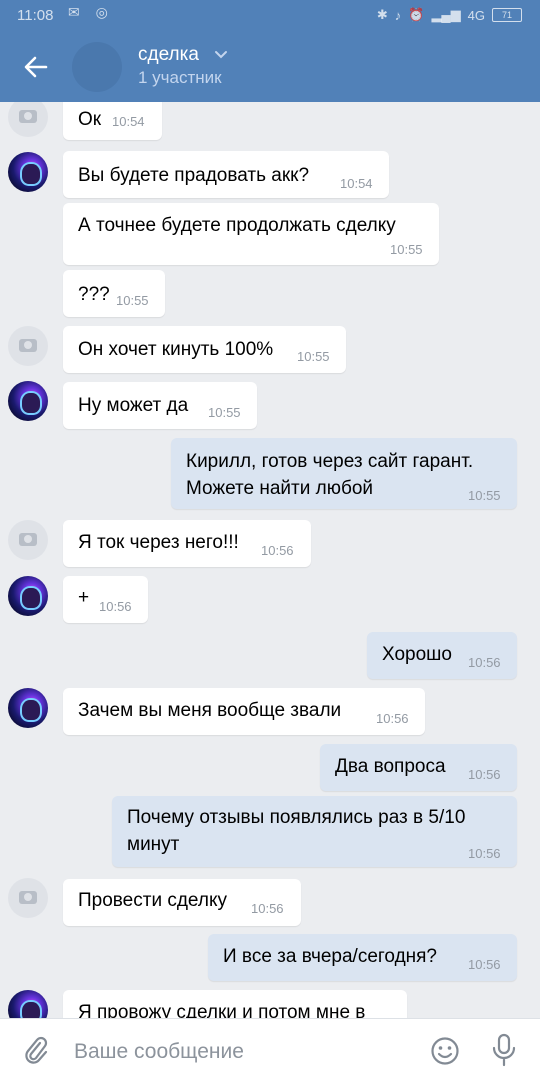 The width and height of the screenshot is (540, 1081). I want to click on back-arrow-icon, so click(36, 67).